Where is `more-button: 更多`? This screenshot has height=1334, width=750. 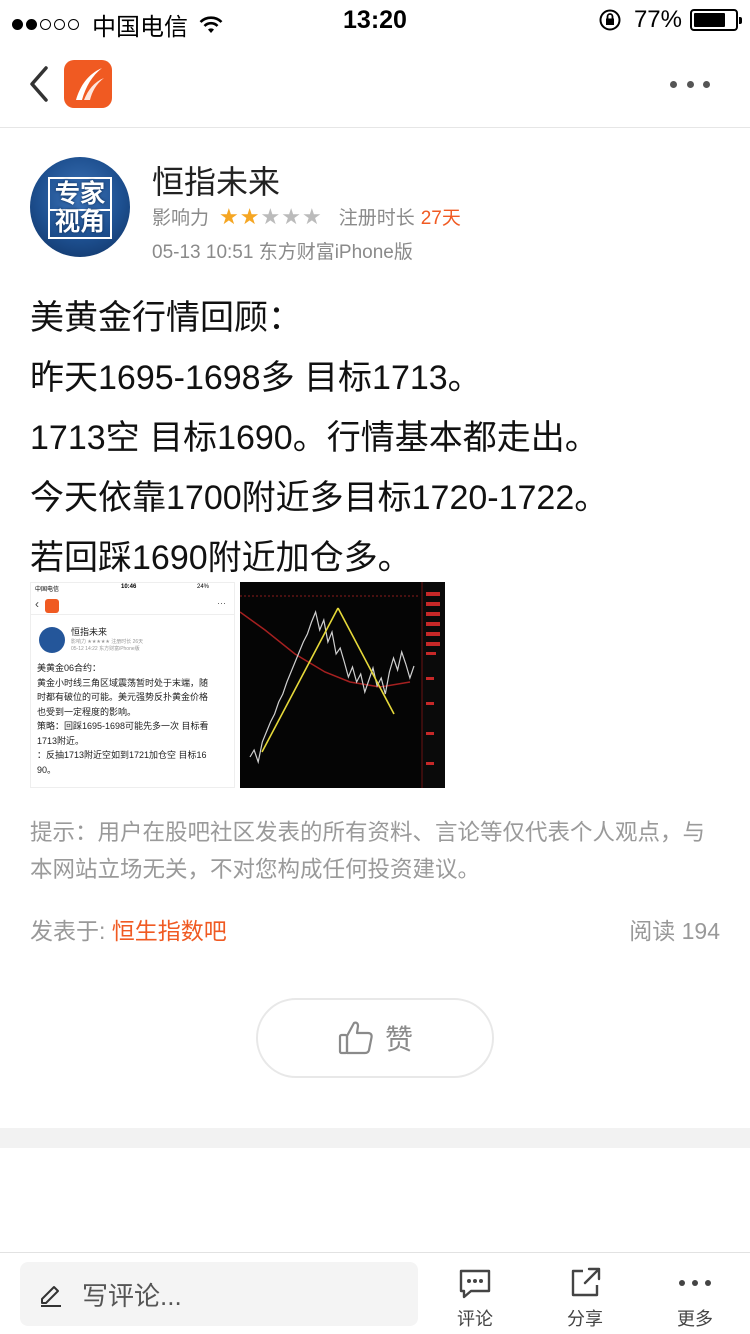
more-button: 更多 is located at coordinates (695, 1297).